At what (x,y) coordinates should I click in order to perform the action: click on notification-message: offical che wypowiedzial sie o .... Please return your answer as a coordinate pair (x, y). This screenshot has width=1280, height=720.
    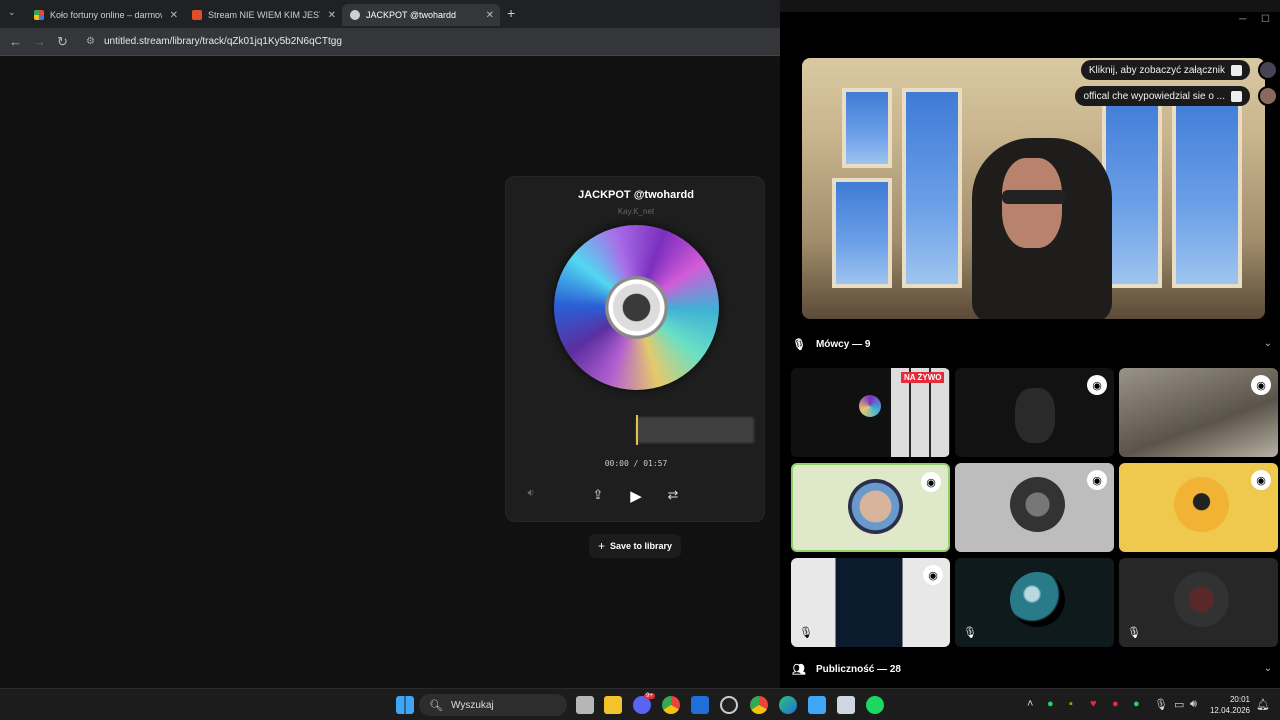
    Looking at the image, I should click on (1162, 96).